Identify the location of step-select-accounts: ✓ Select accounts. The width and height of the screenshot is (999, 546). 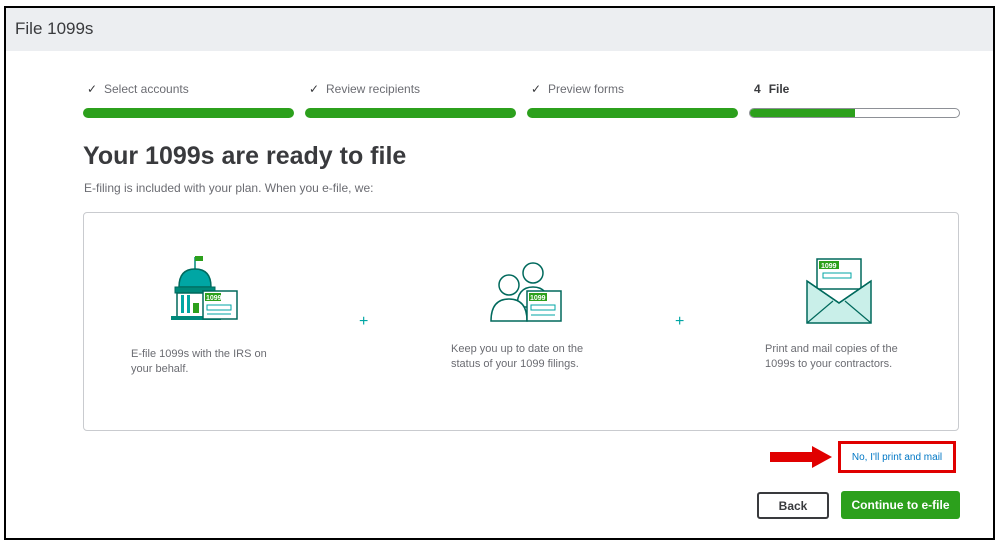
(188, 99).